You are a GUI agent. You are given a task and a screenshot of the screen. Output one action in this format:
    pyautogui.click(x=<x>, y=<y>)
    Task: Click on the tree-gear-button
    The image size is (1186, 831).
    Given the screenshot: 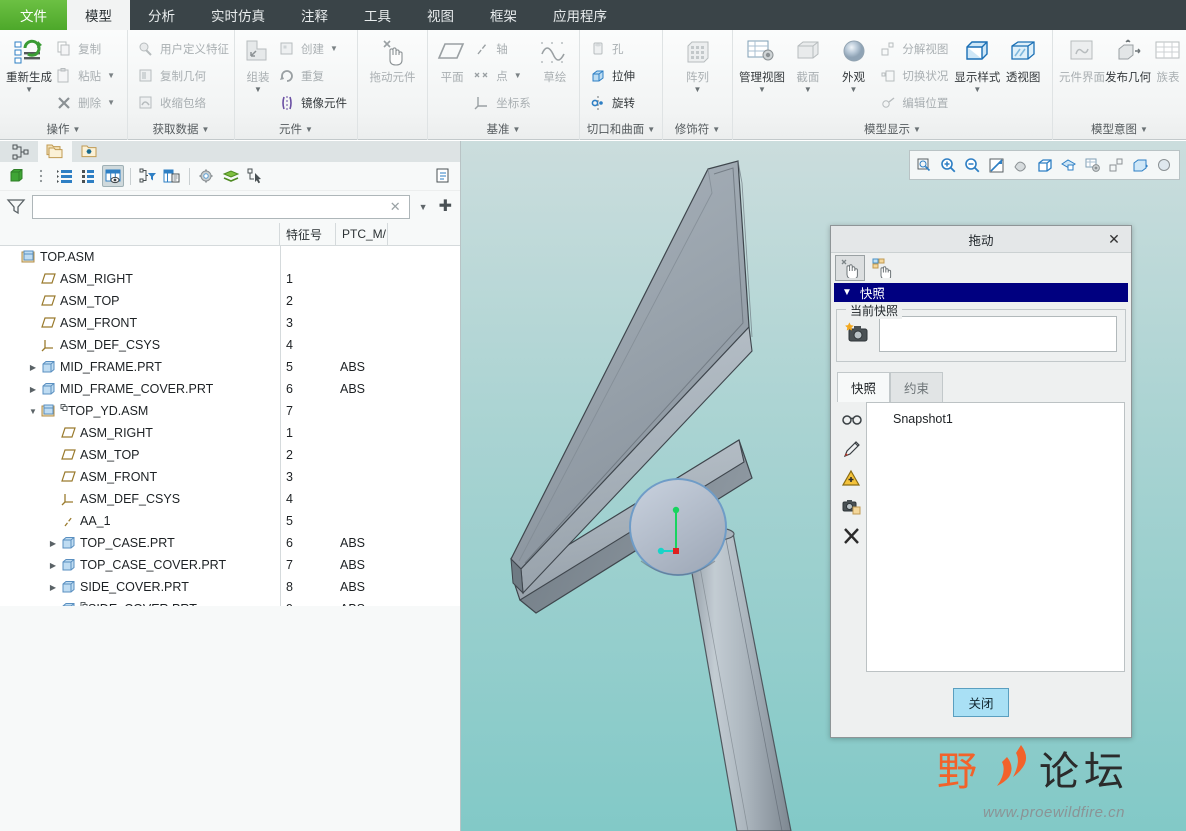 What is the action you would take?
    pyautogui.click(x=207, y=176)
    